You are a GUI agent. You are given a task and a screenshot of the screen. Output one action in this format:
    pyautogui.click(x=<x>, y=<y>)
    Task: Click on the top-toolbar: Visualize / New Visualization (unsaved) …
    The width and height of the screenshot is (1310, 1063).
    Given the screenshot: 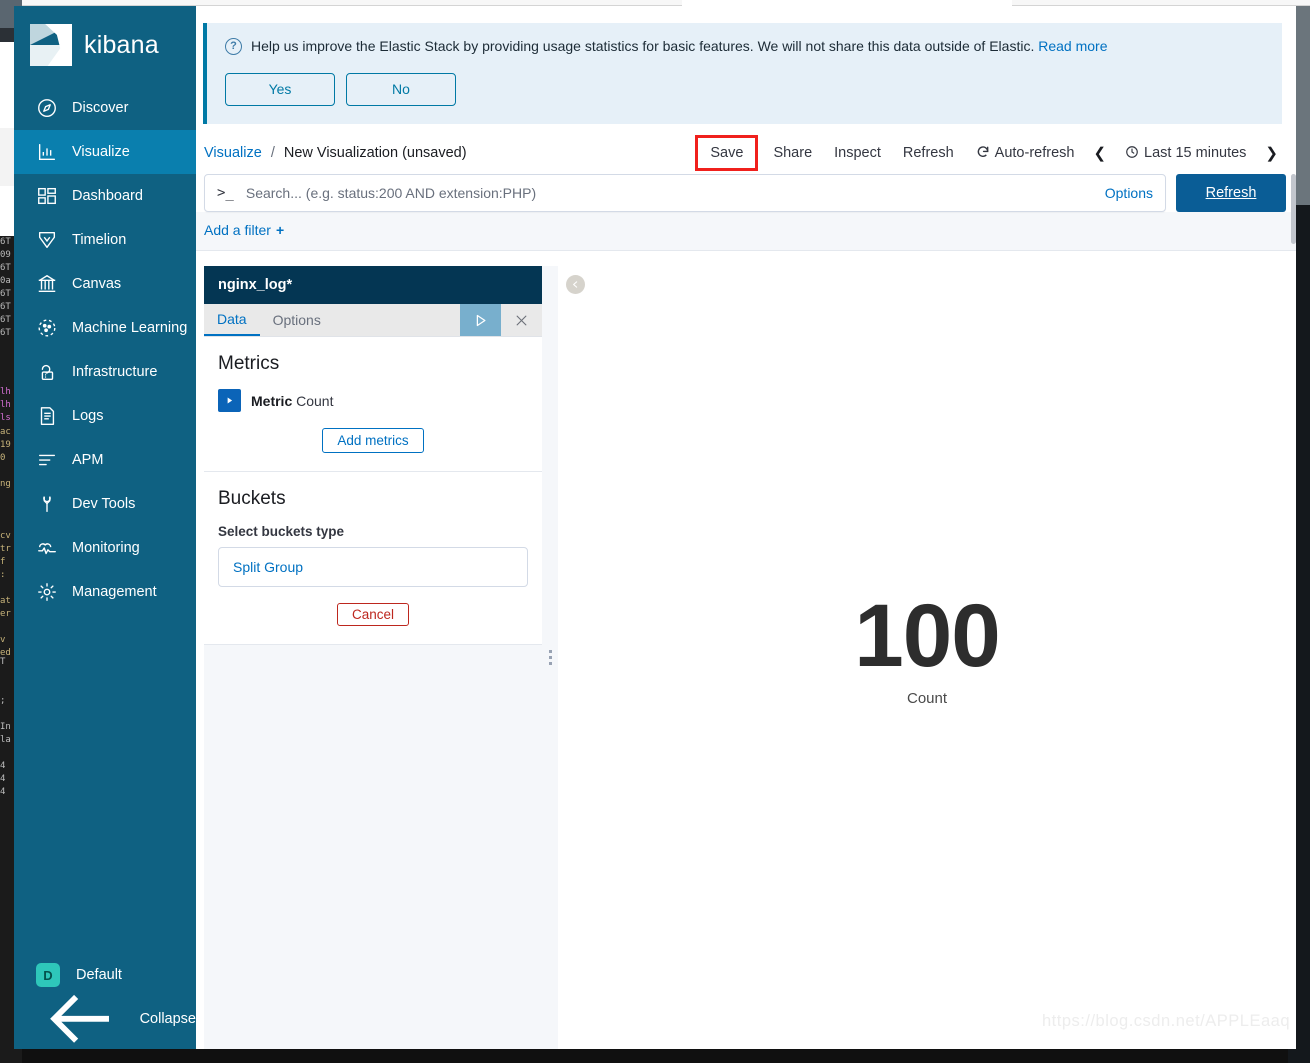 What is the action you would take?
    pyautogui.click(x=746, y=147)
    